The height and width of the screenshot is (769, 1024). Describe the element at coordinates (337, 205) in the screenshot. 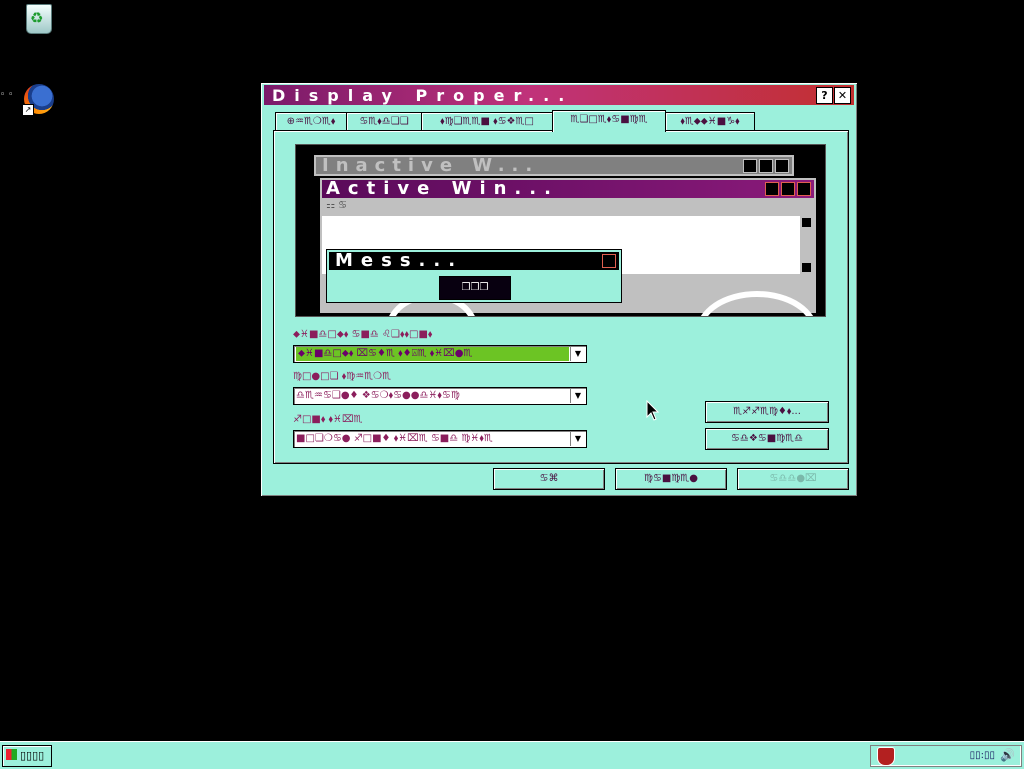

I see `preview-menu-bar: ⚏ ♋` at that location.